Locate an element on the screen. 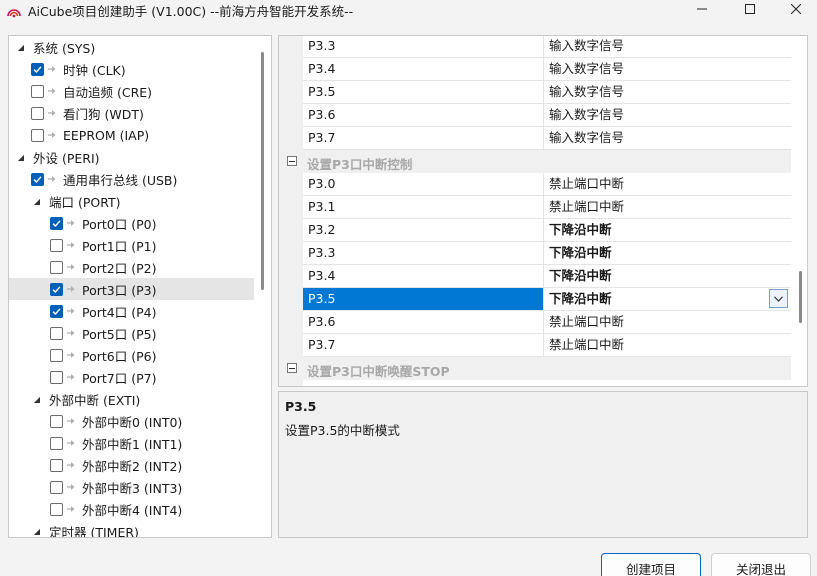  tree-item-label: 外设 (PERI) is located at coordinates (66, 158).